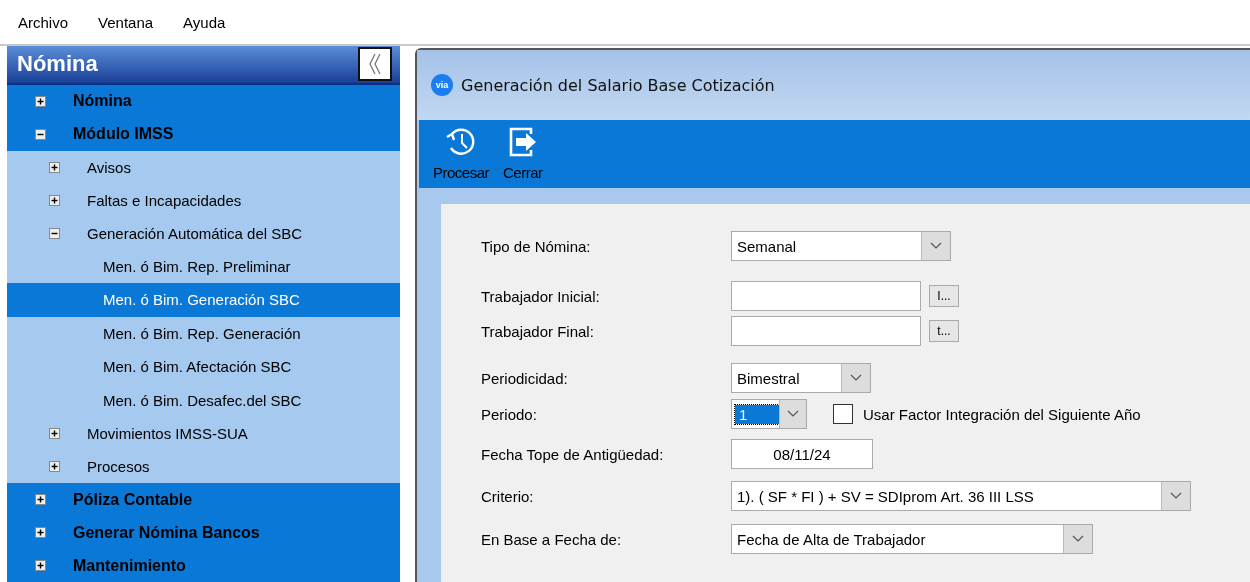  Describe the element at coordinates (1002, 414) in the screenshot. I see `checkbox-label: Usar Factor Integración del Siguiente Año` at that location.